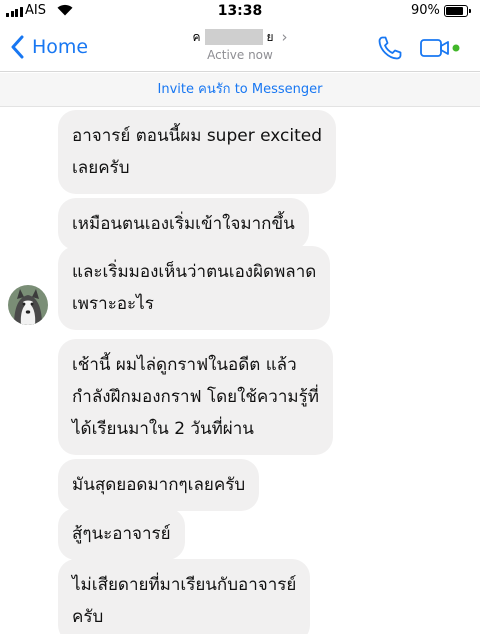 The width and height of the screenshot is (480, 634). Describe the element at coordinates (183, 224) in the screenshot. I see `message-bubble: เหมือนตนเองเริ่มเข้าใจมากขึ้น` at that location.